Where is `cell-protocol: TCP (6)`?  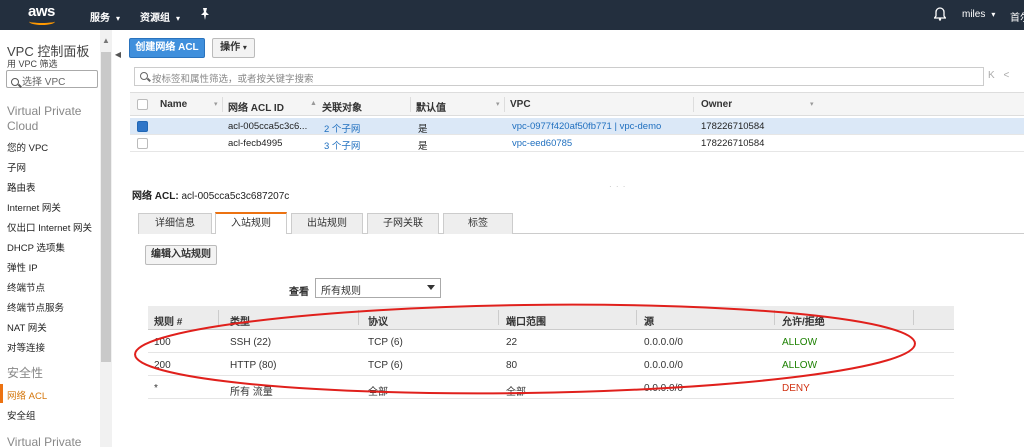
cell-protocol: TCP (6) is located at coordinates (385, 342).